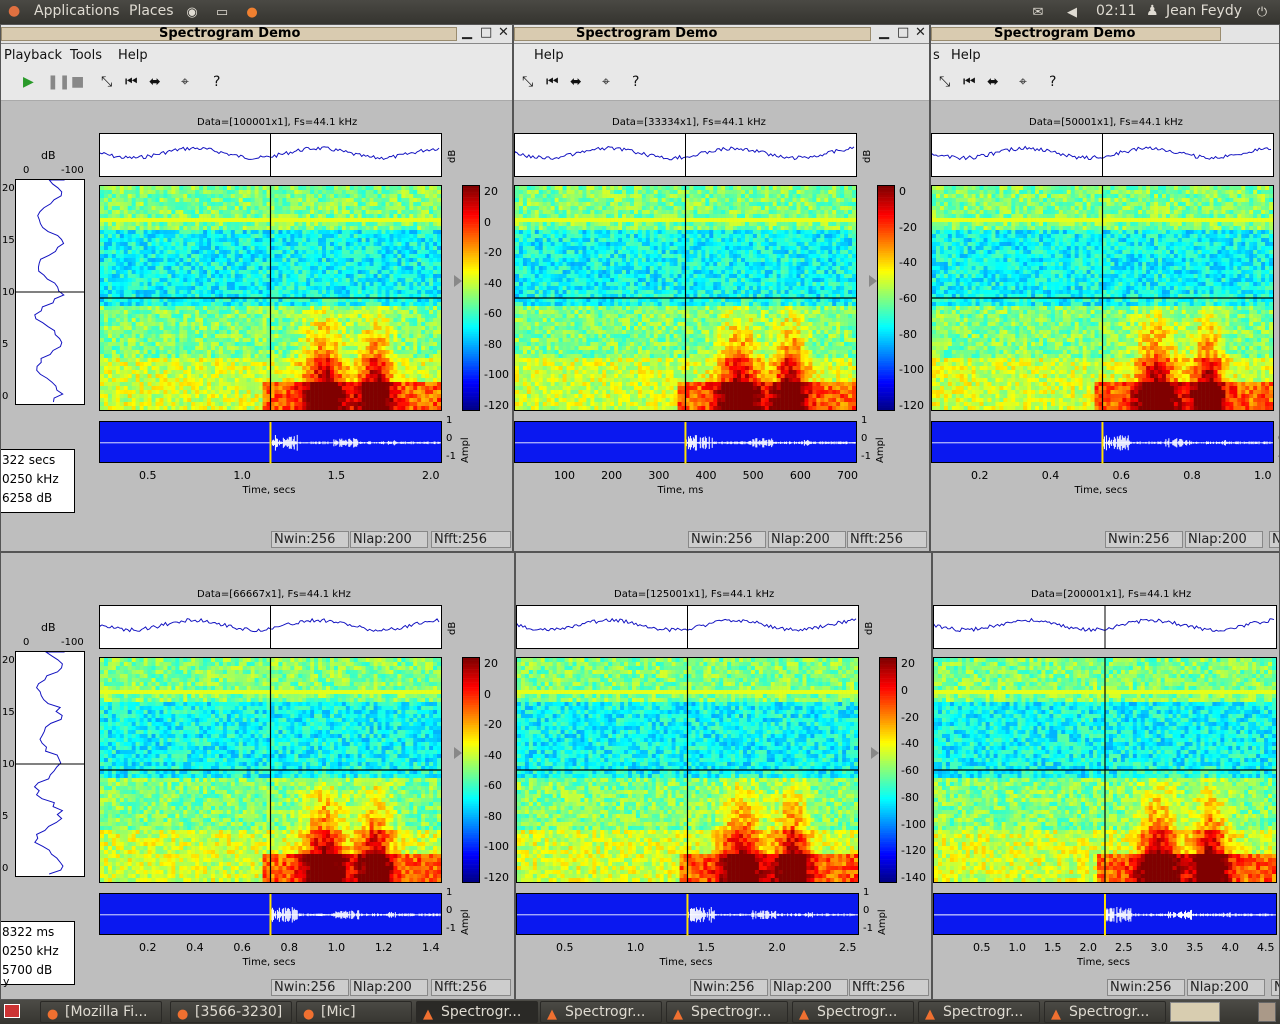  Describe the element at coordinates (28, 82) in the screenshot. I see `play-icon: ▶` at that location.